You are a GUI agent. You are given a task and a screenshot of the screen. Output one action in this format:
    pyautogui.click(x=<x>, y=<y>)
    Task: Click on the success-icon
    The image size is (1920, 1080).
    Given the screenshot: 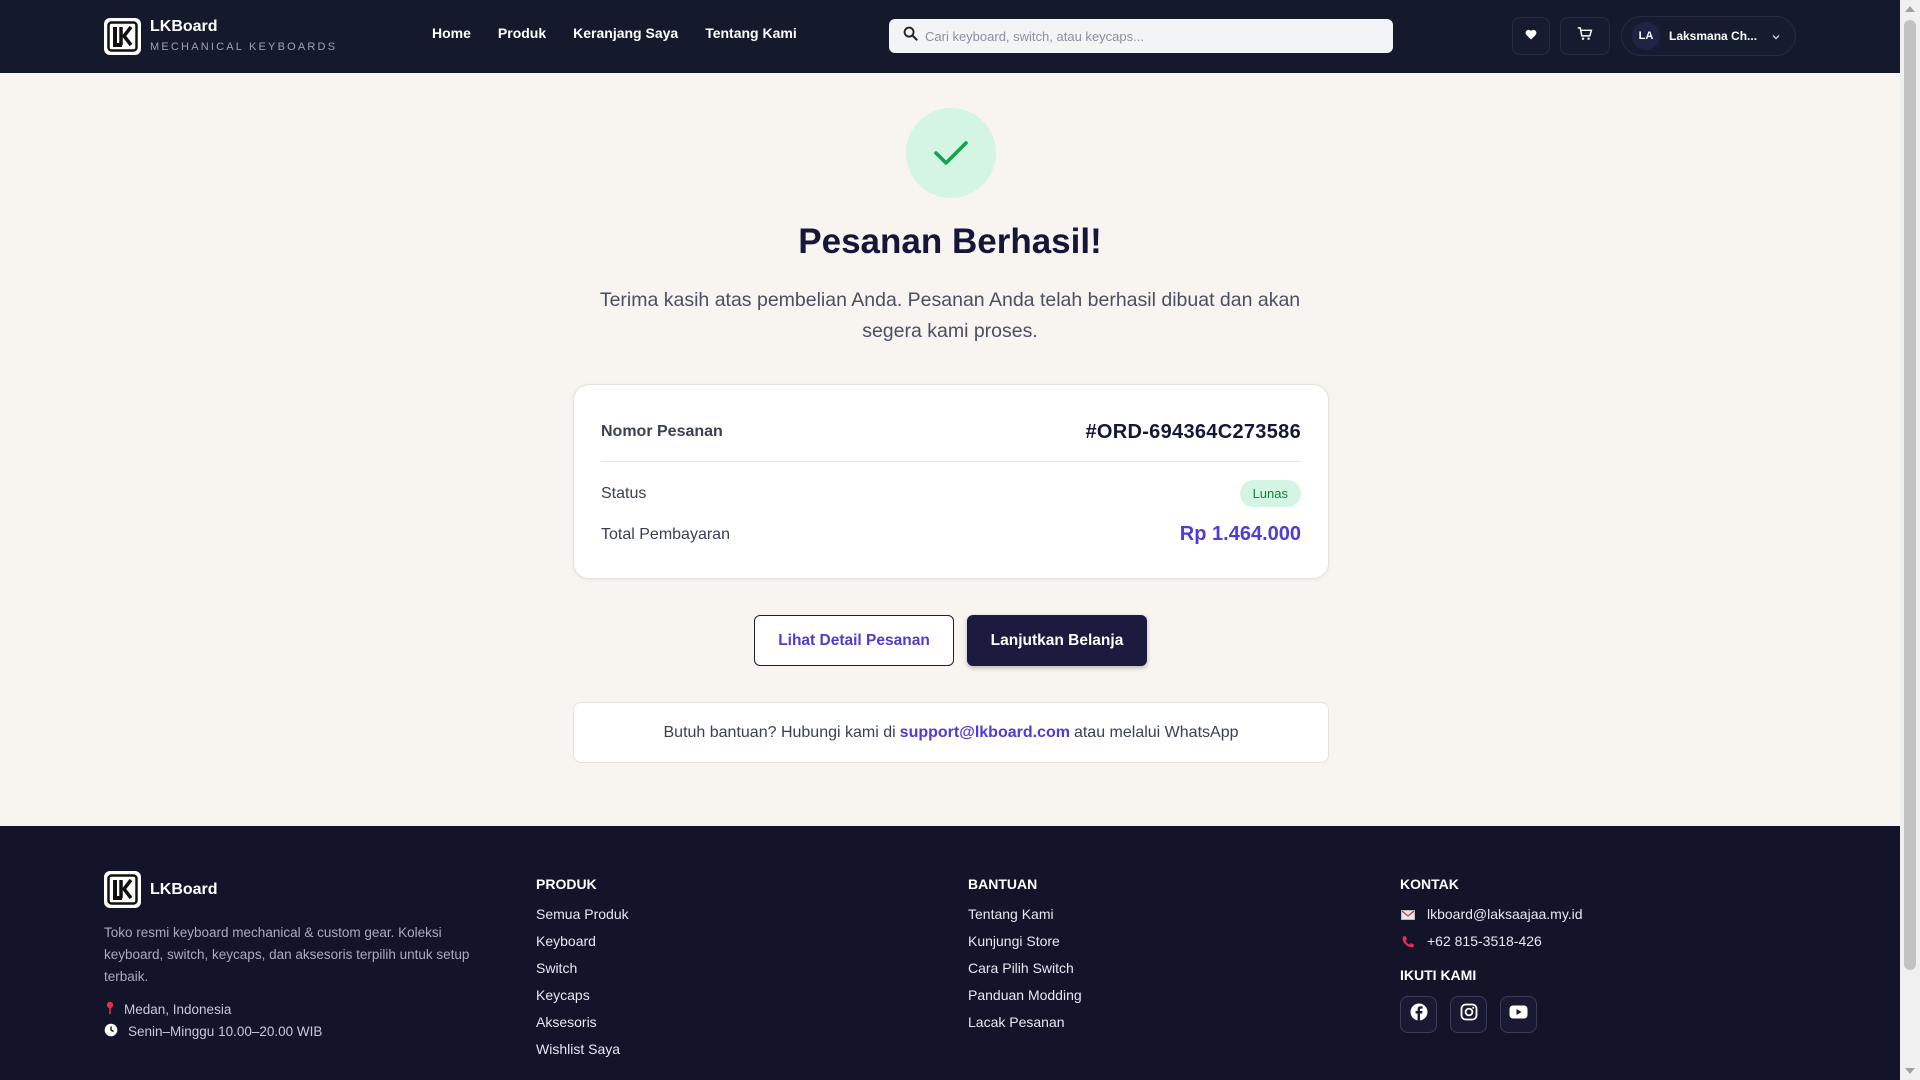 What is the action you would take?
    pyautogui.click(x=951, y=153)
    